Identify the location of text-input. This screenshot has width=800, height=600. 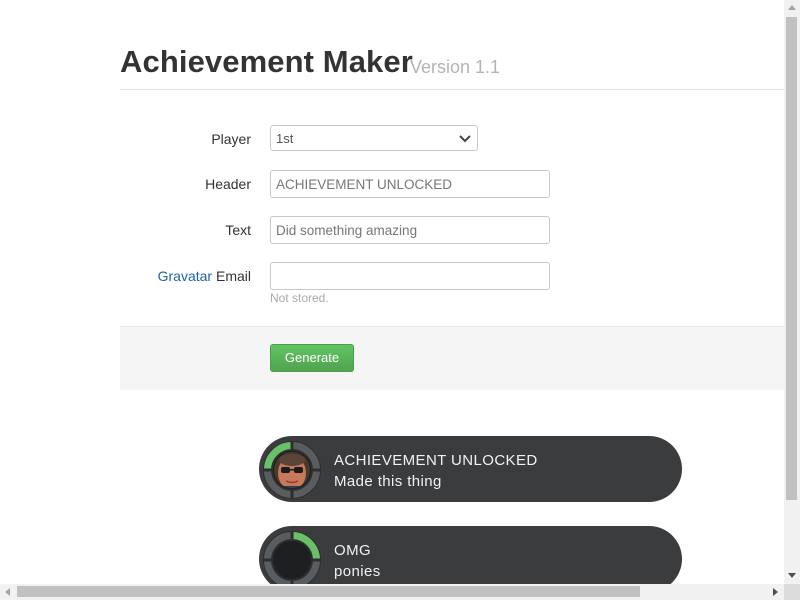
(410, 230).